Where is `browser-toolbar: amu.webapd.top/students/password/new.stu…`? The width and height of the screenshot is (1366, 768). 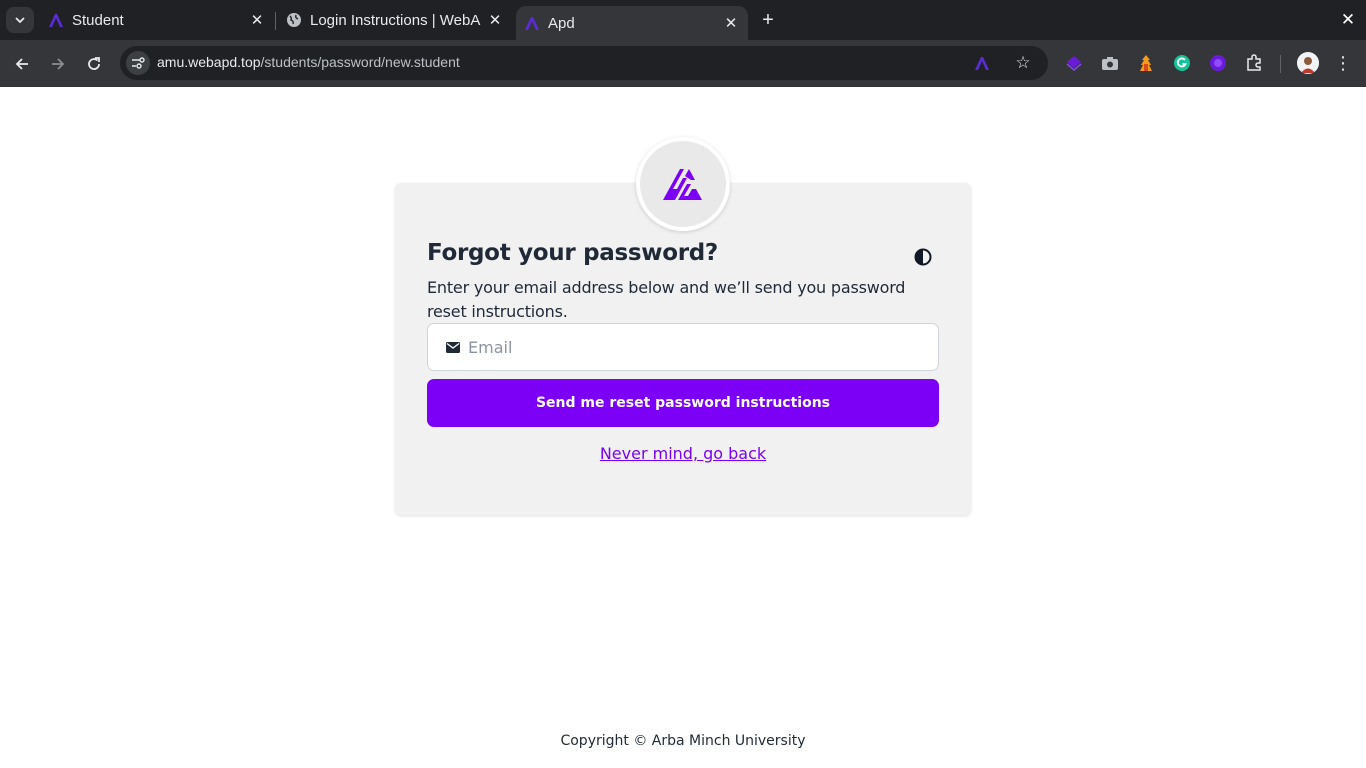 browser-toolbar: amu.webapd.top/students/password/new.stu… is located at coordinates (683, 63).